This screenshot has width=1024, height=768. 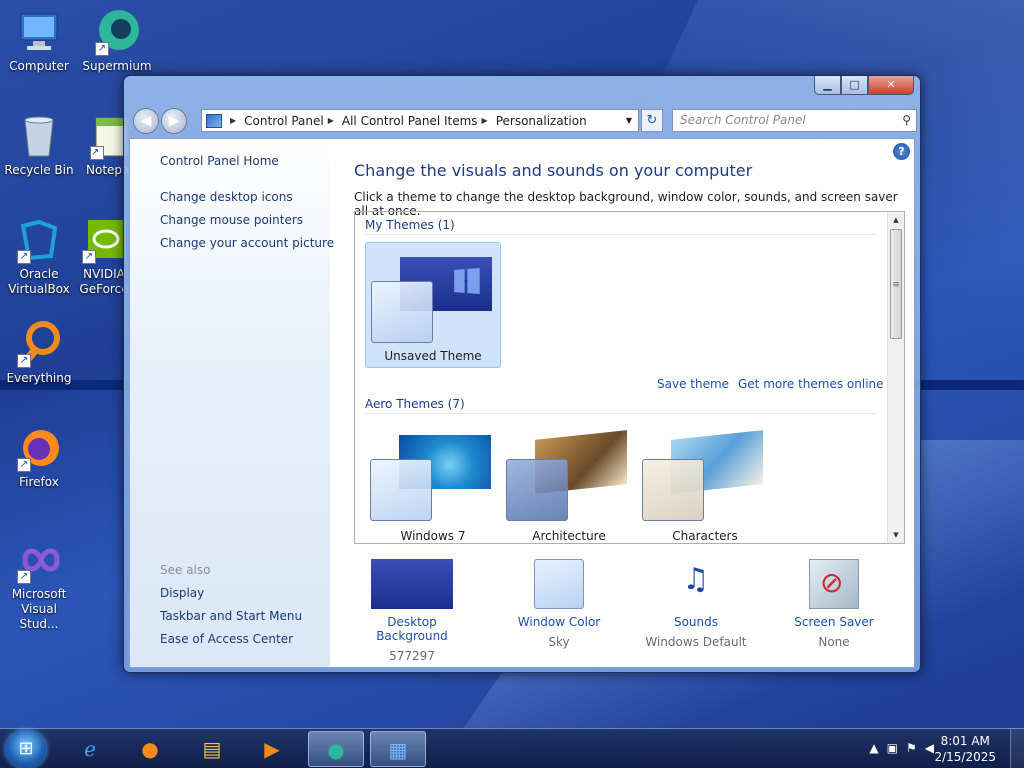 I want to click on window-controls: ▁ □ ✕, so click(x=864, y=85).